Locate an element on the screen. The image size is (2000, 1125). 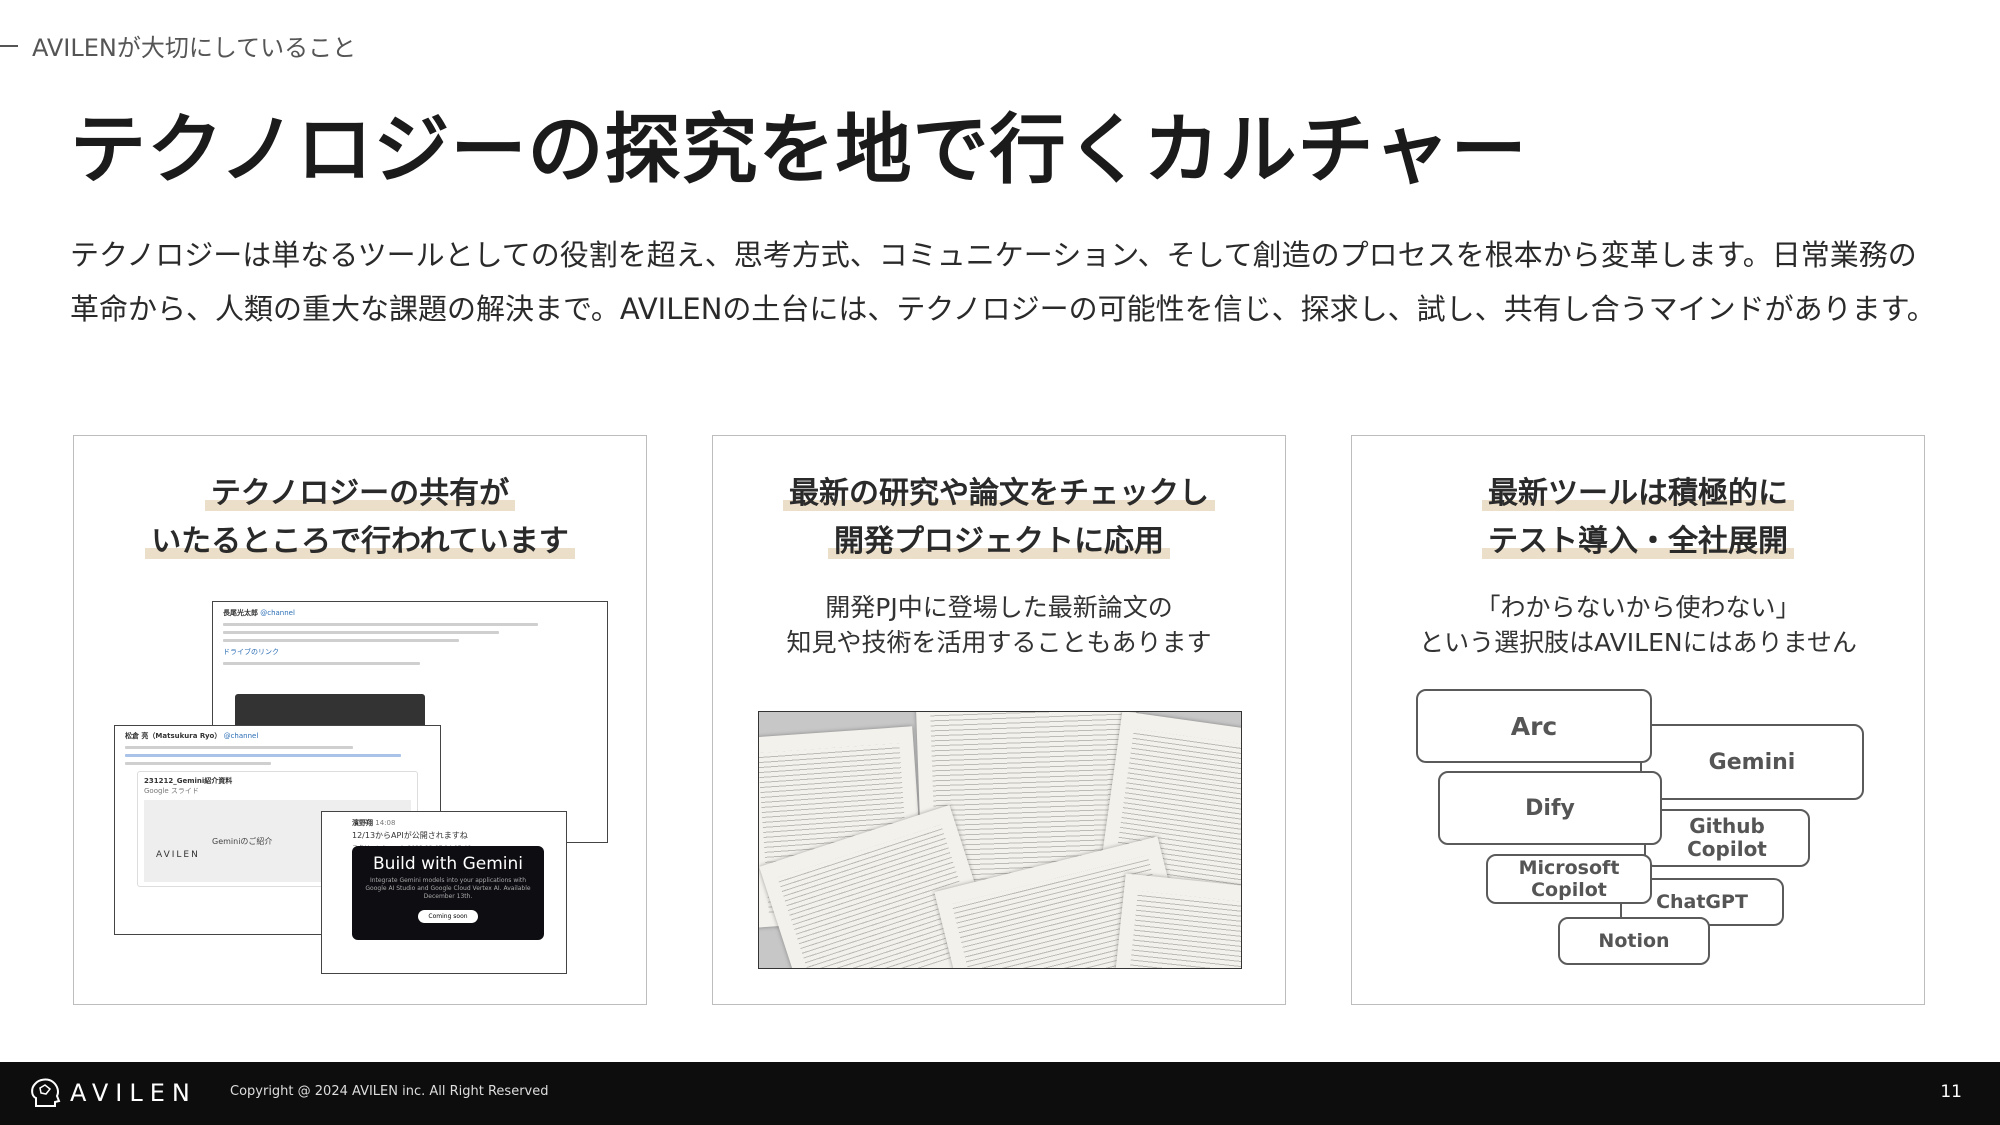
drive-link: ドライブのリンク is located at coordinates (410, 652).